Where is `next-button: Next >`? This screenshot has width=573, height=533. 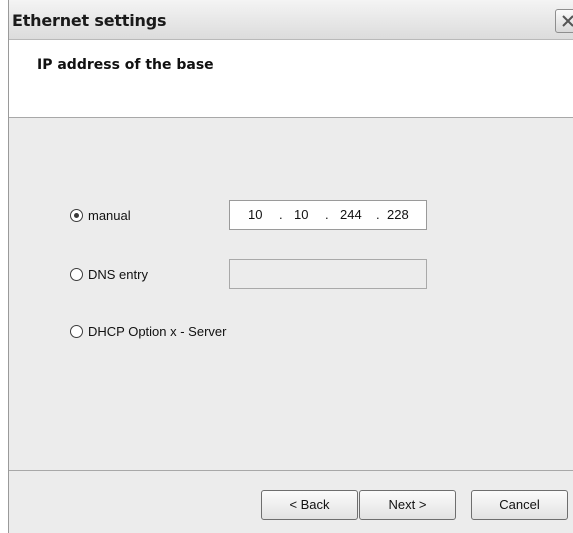
next-button: Next > is located at coordinates (407, 505).